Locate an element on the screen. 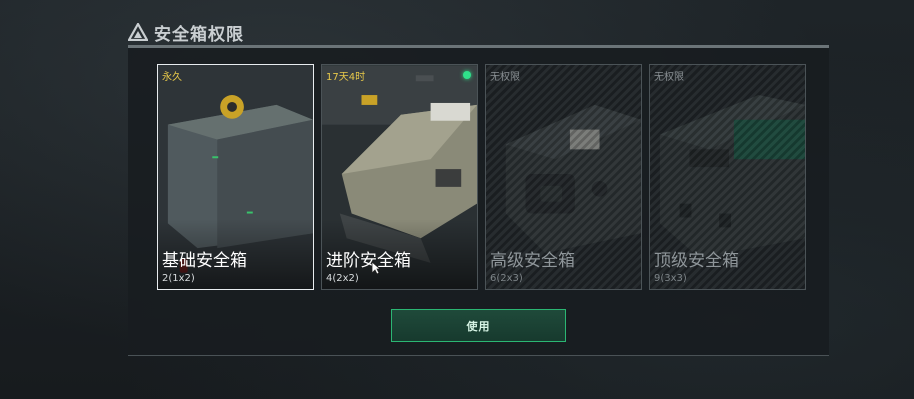 The height and width of the screenshot is (399, 914). safebox-card-top: 无权限 顶级安全箱 9(3x3) is located at coordinates (727, 177).